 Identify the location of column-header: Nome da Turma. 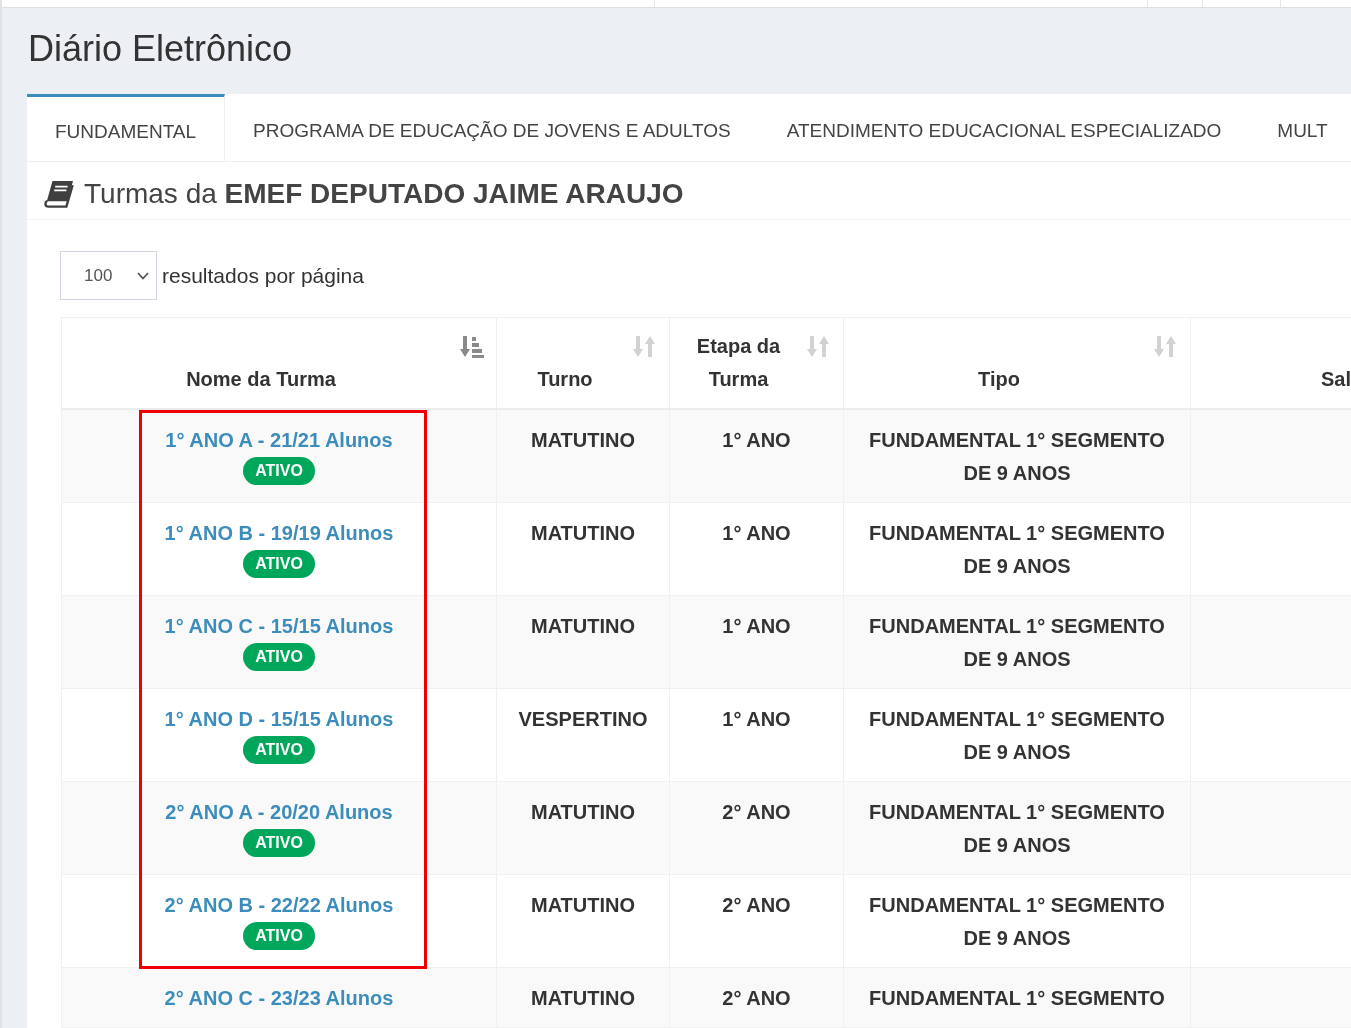
(279, 363).